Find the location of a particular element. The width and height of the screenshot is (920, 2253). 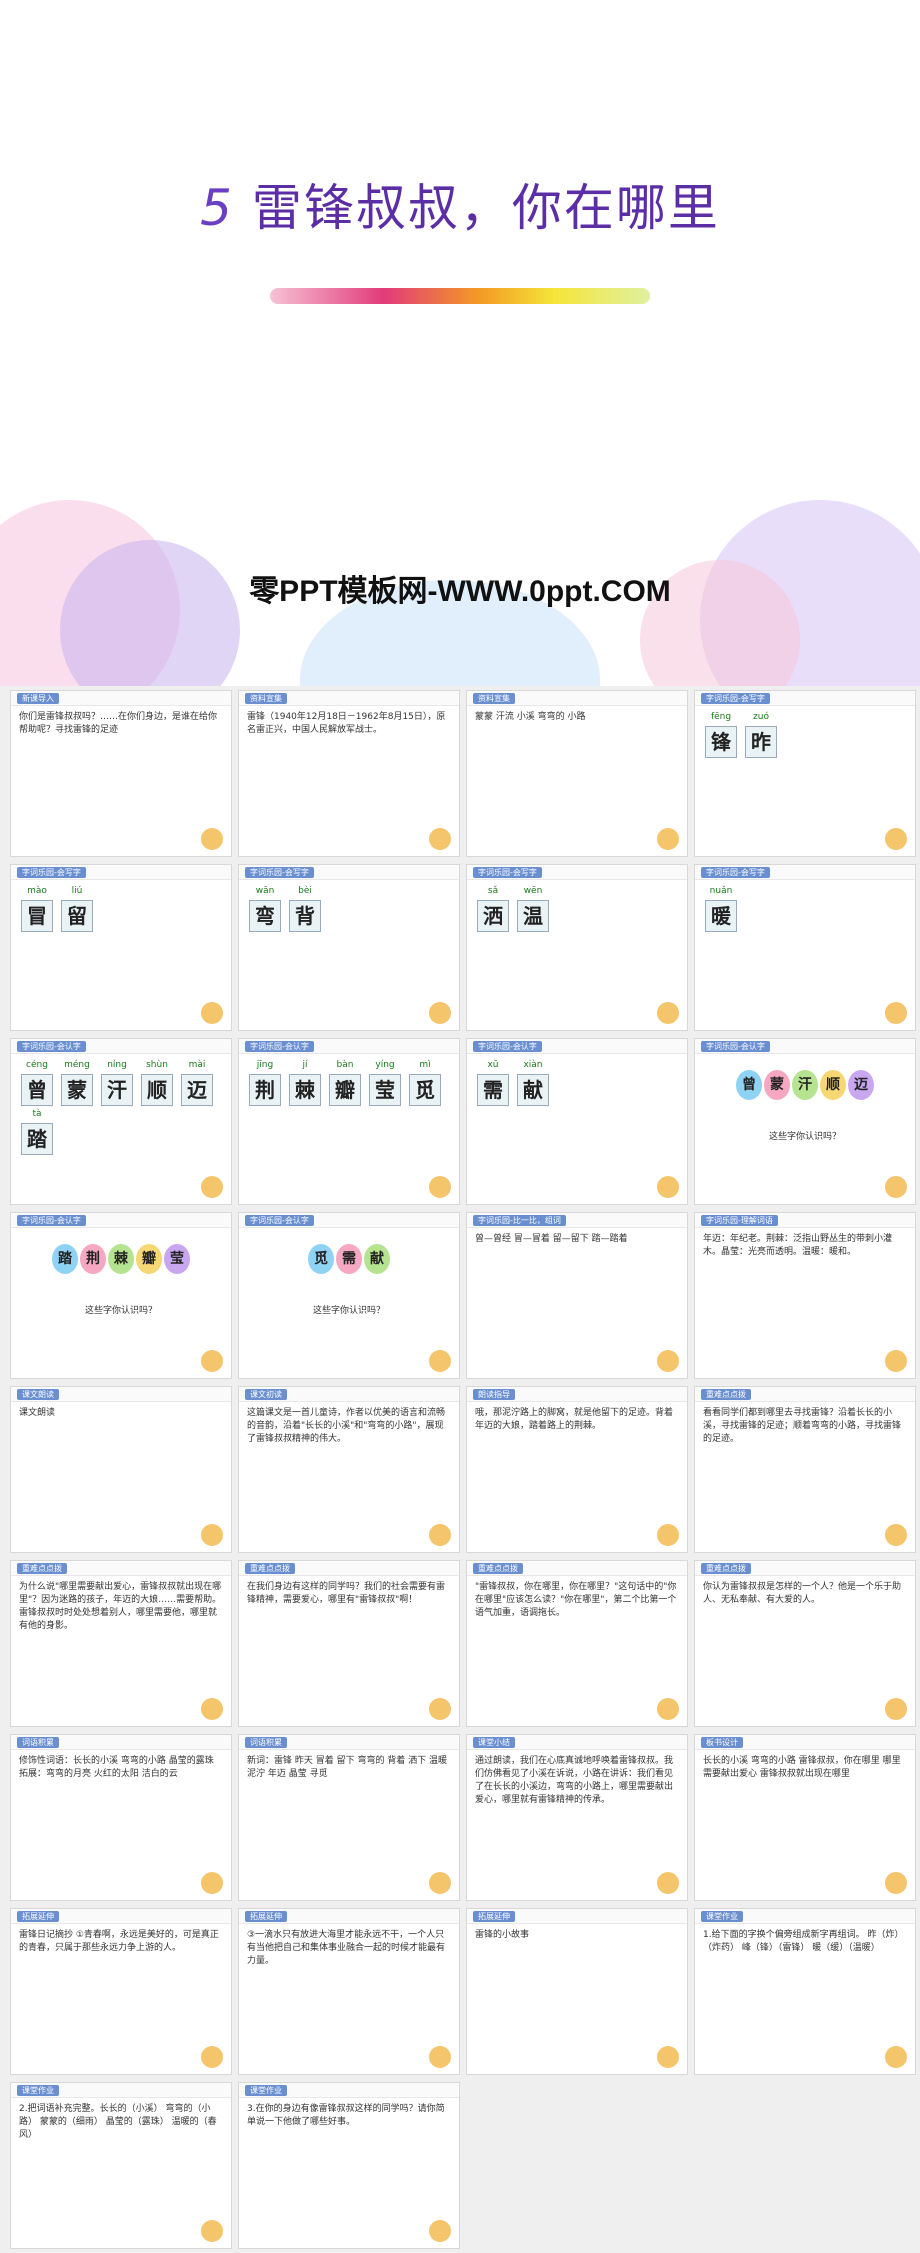

character-card: méng 蒙 is located at coordinates (77, 1083).